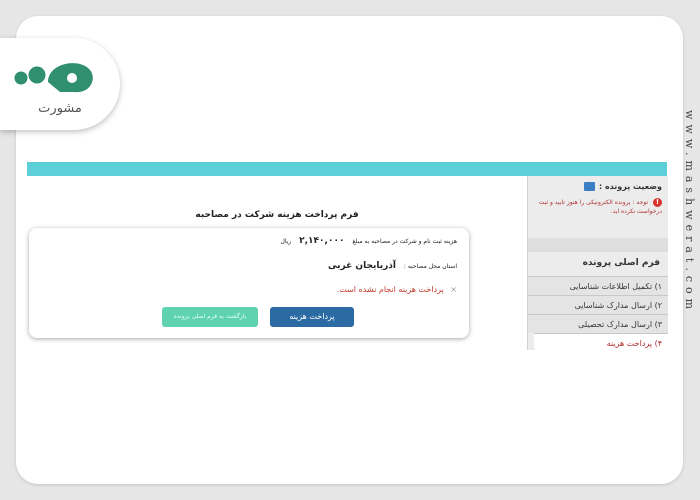  I want to click on payment-status: × پرداخت هزینه انجام نشده است., so click(397, 289).